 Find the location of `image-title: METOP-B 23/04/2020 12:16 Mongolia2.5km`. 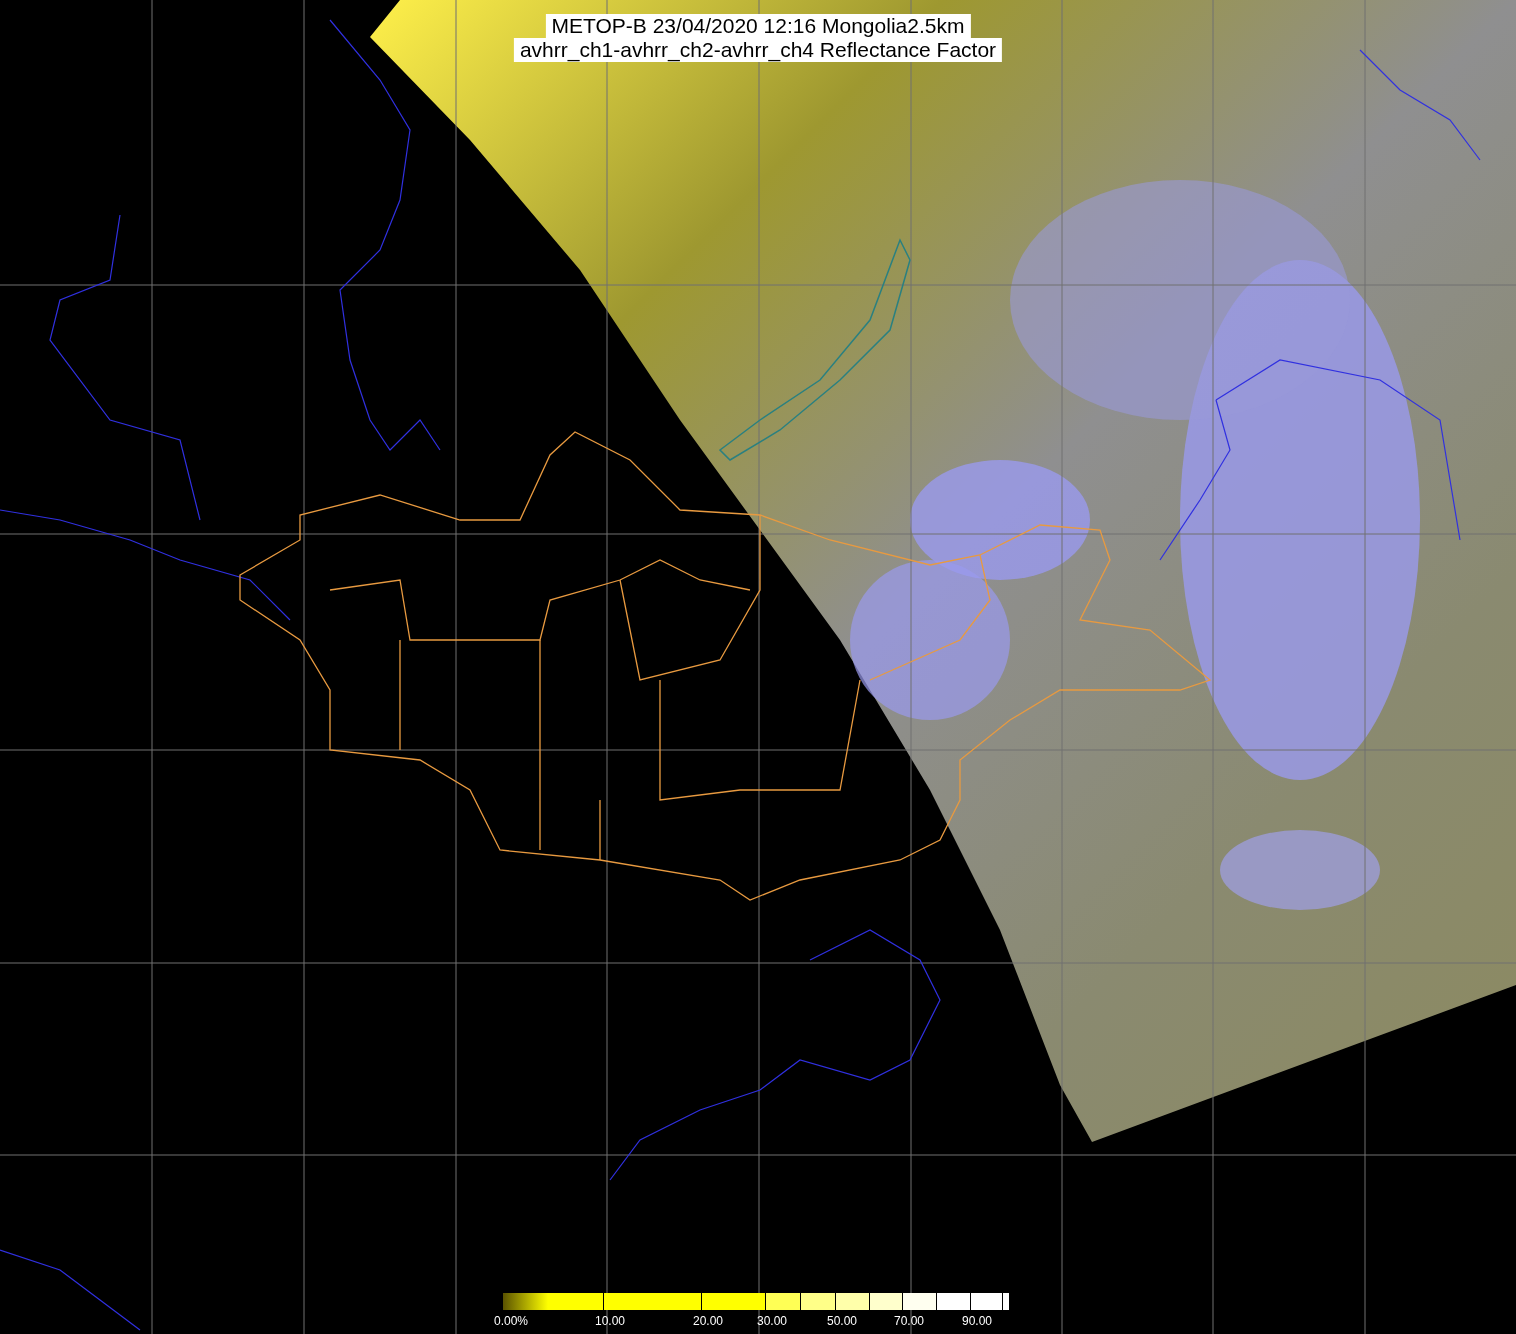

image-title: METOP-B 23/04/2020 12:16 Mongolia2.5km is located at coordinates (758, 26).